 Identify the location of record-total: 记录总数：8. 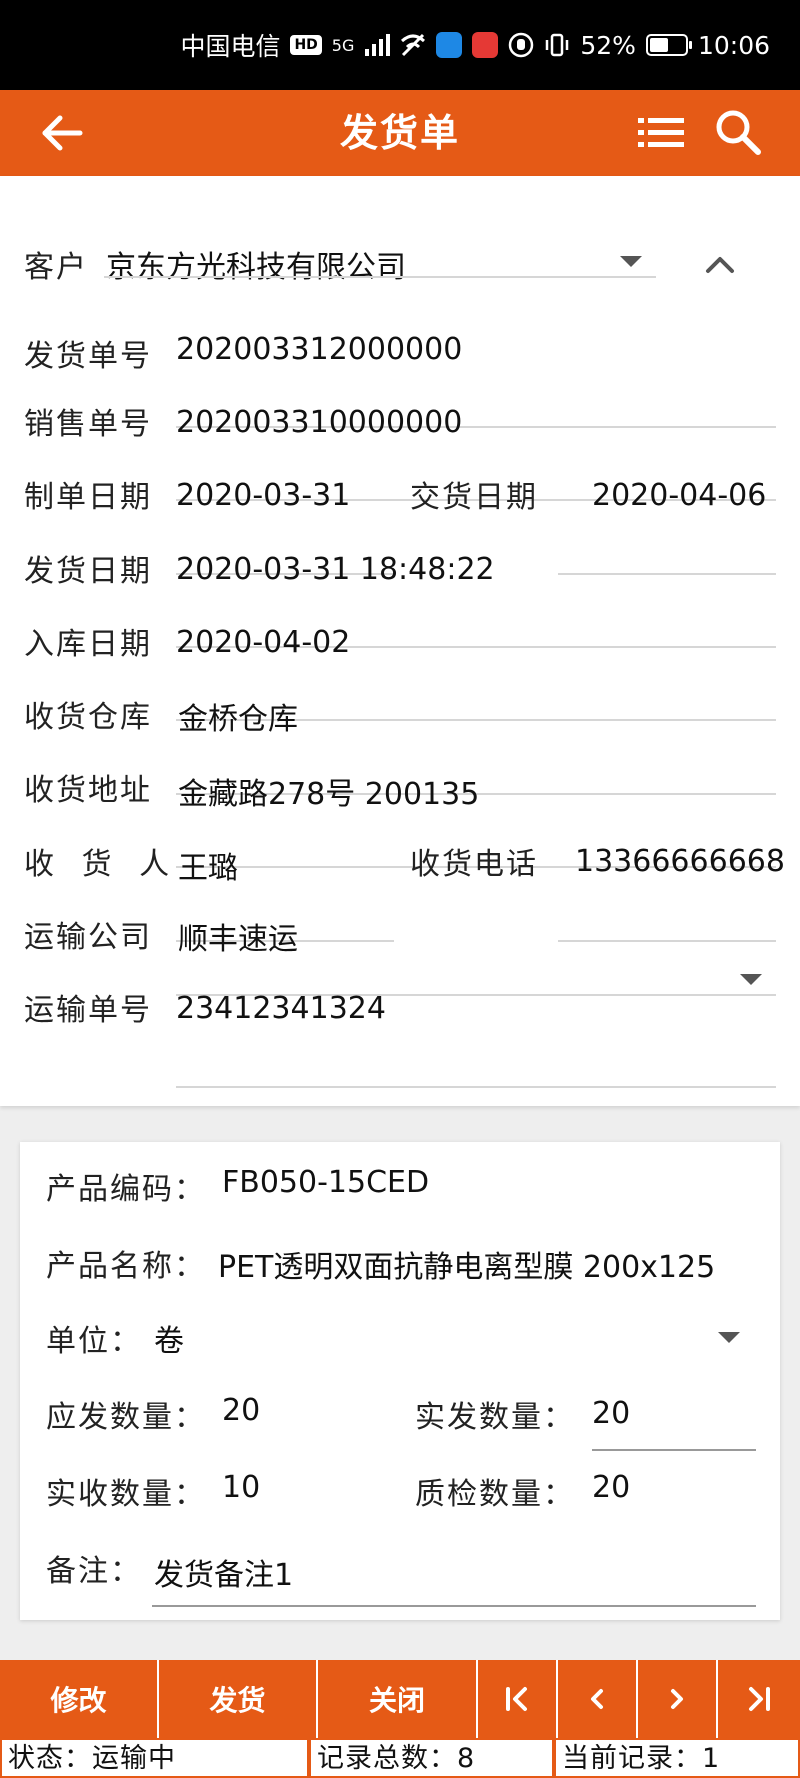
(431, 1759).